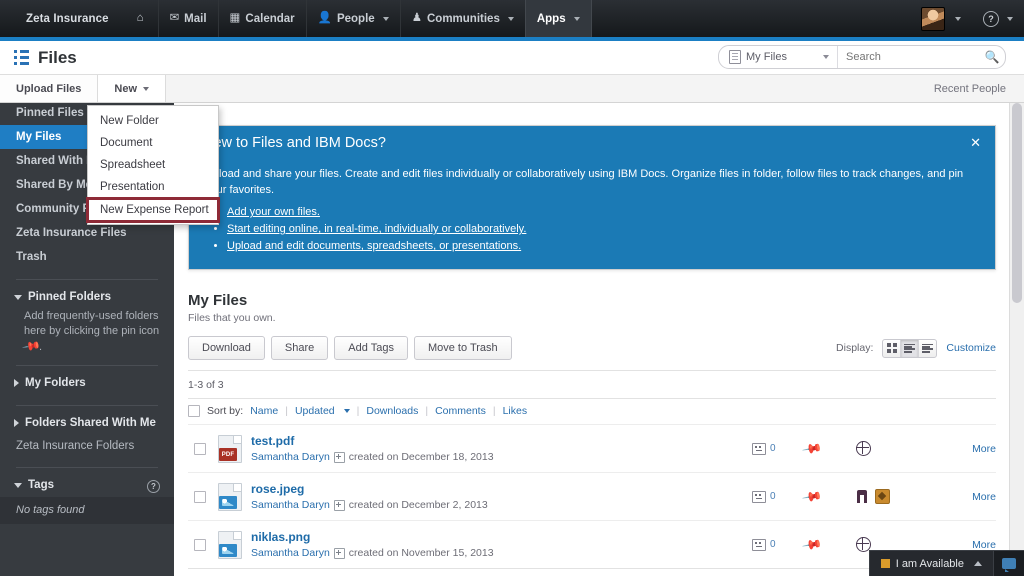 The height and width of the screenshot is (576, 1024). Describe the element at coordinates (778, 57) in the screenshot. I see `search-scope-selector: My Files` at that location.